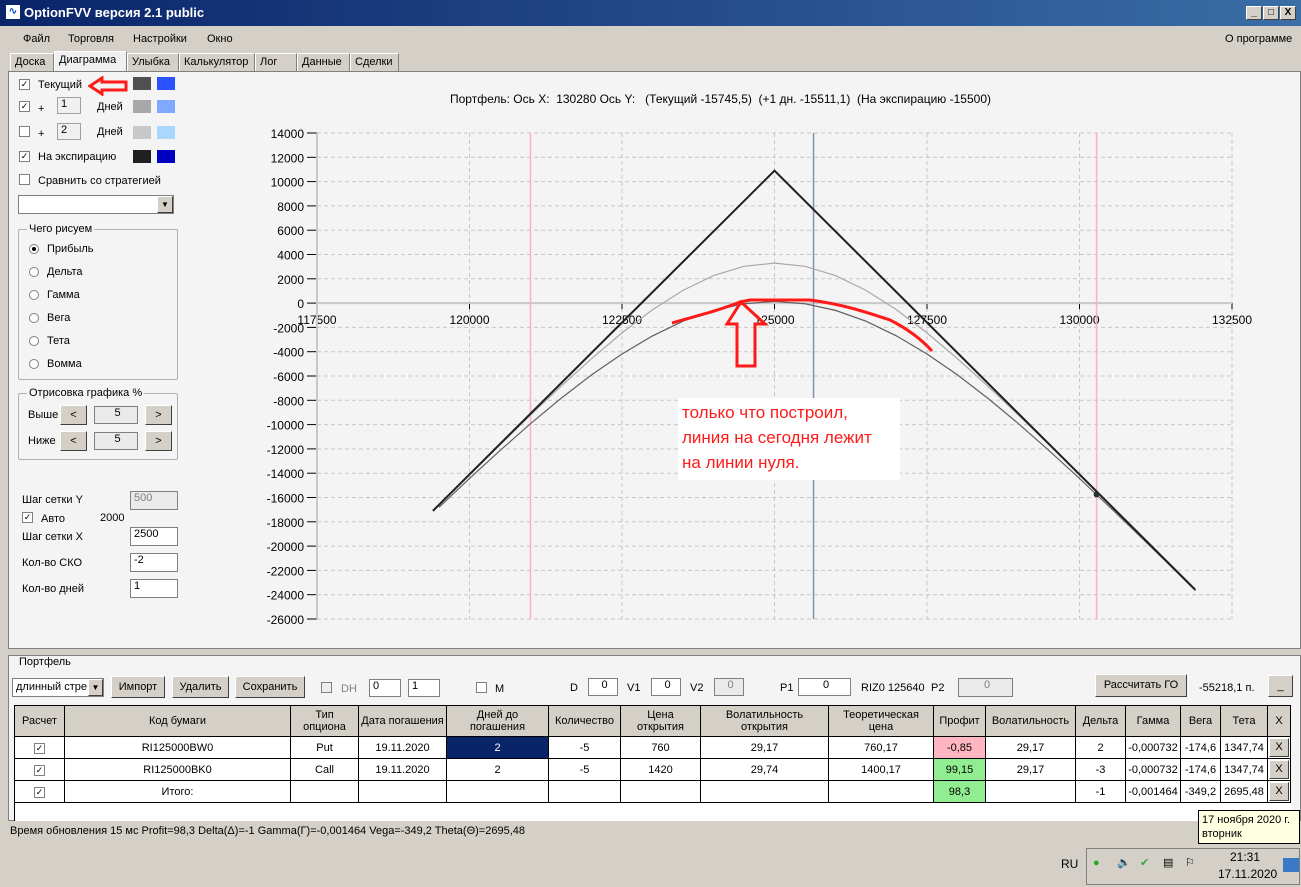 The height and width of the screenshot is (887, 1301). What do you see at coordinates (802, 325) in the screenshot?
I see `hand-drawn-zero-line` at bounding box center [802, 325].